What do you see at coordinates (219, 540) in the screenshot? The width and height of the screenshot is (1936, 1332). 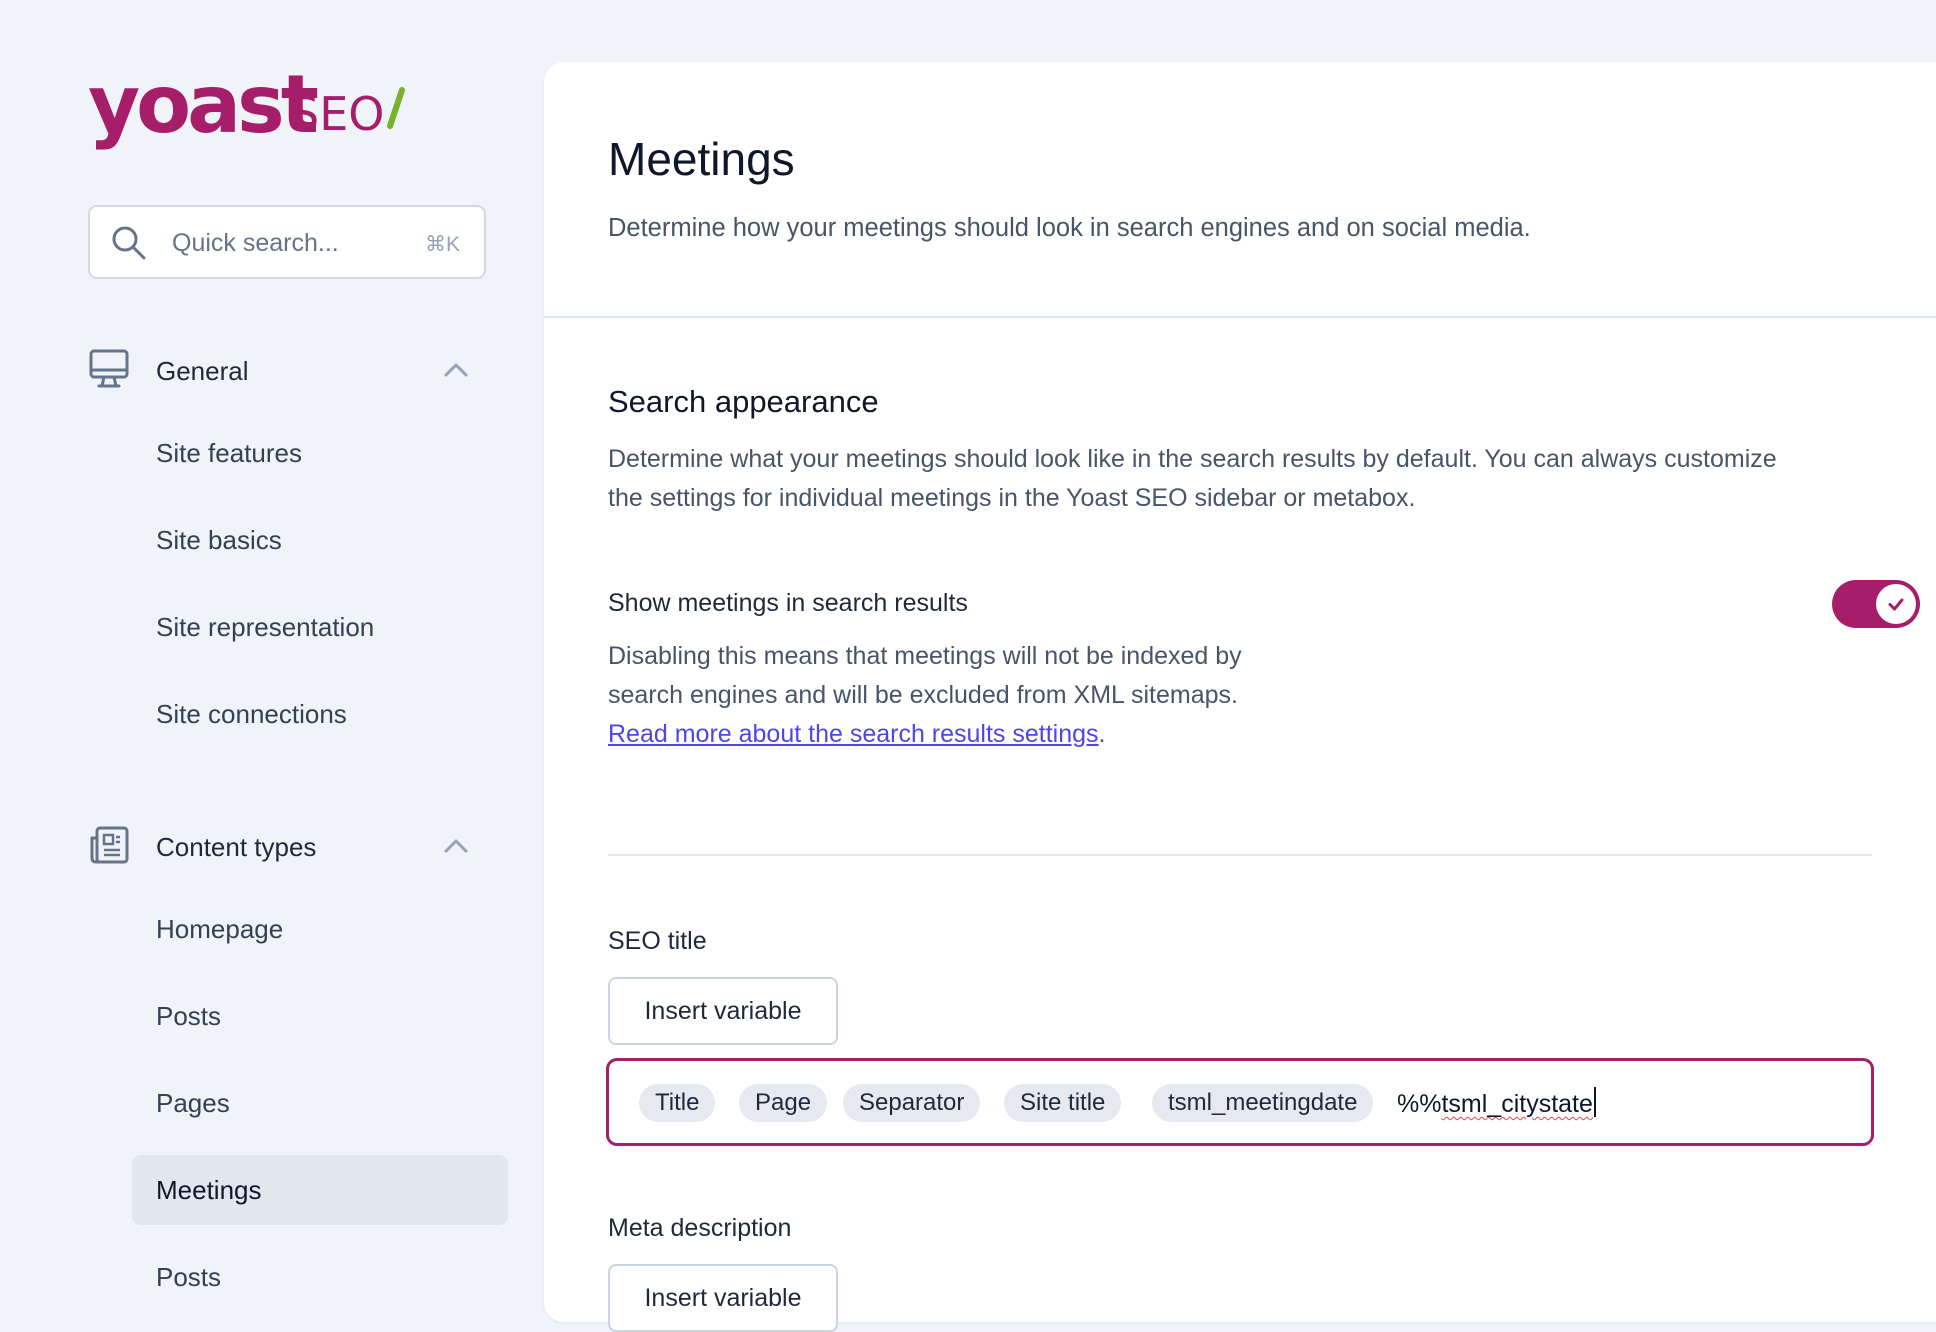 I see `sidebar-item-label: Site basics` at bounding box center [219, 540].